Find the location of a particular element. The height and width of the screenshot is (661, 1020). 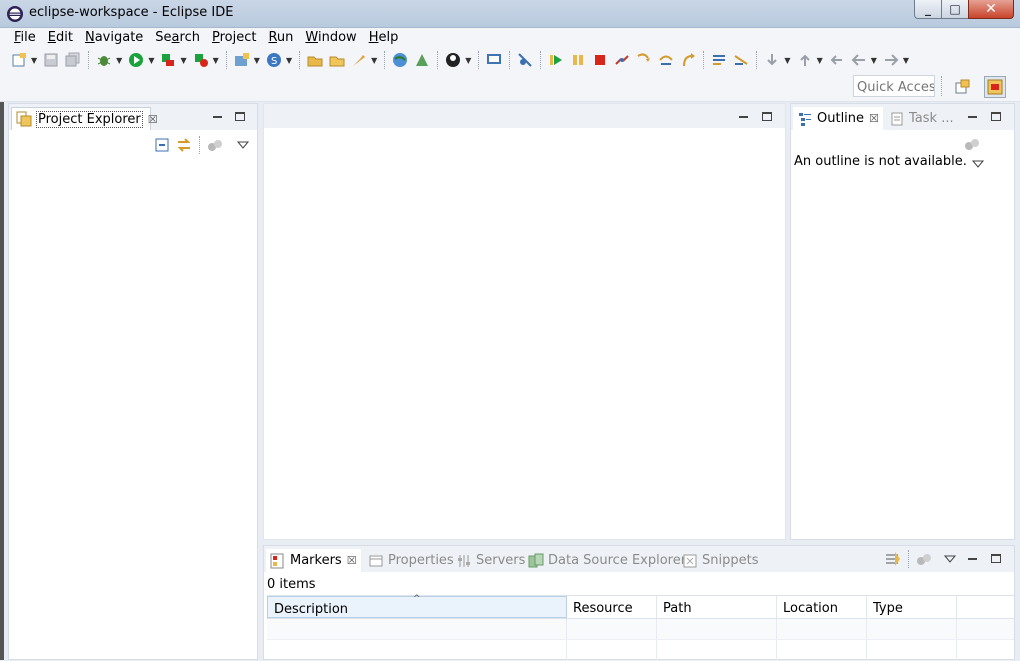

skip-breakpoints-icon is located at coordinates (525, 60).